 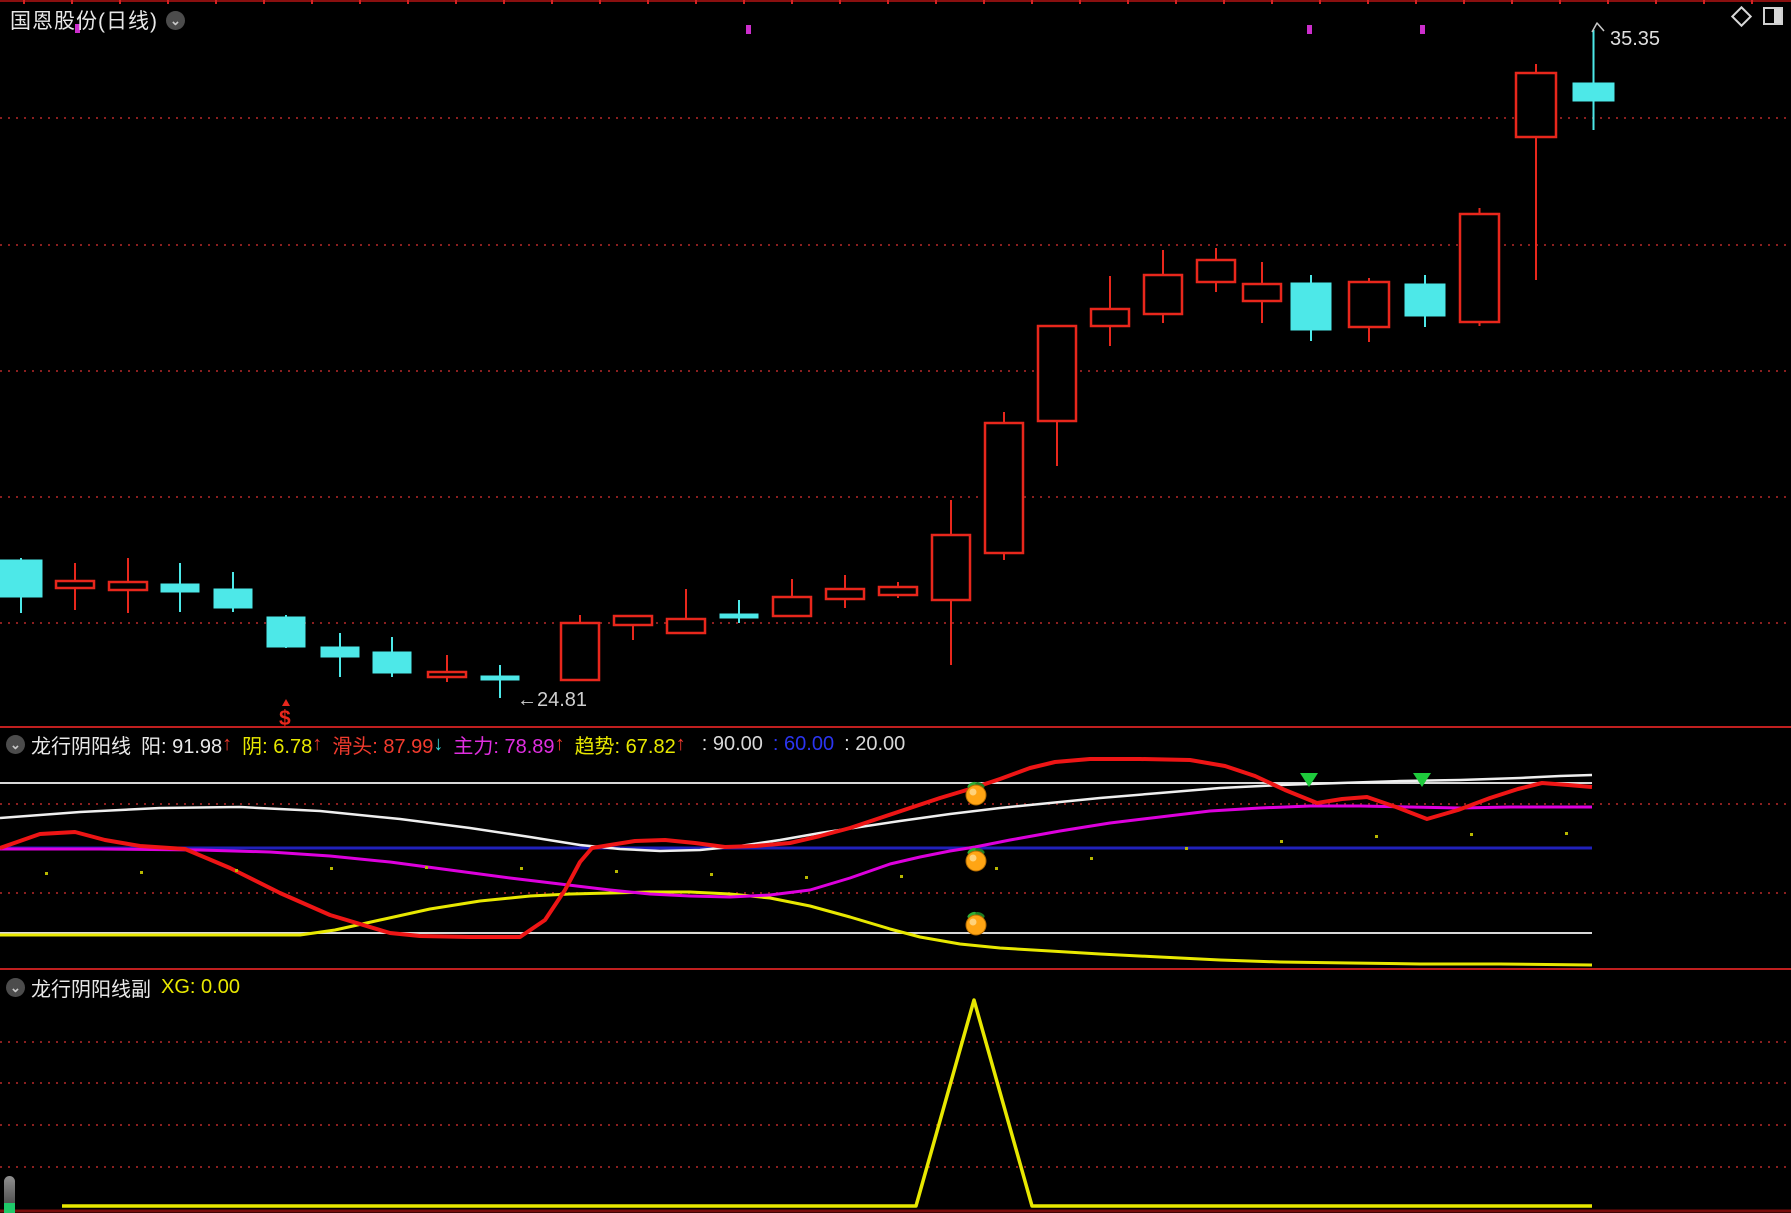 What do you see at coordinates (388, 745) in the screenshot?
I see `indicator-field: 滑头: 87.99 ↓` at bounding box center [388, 745].